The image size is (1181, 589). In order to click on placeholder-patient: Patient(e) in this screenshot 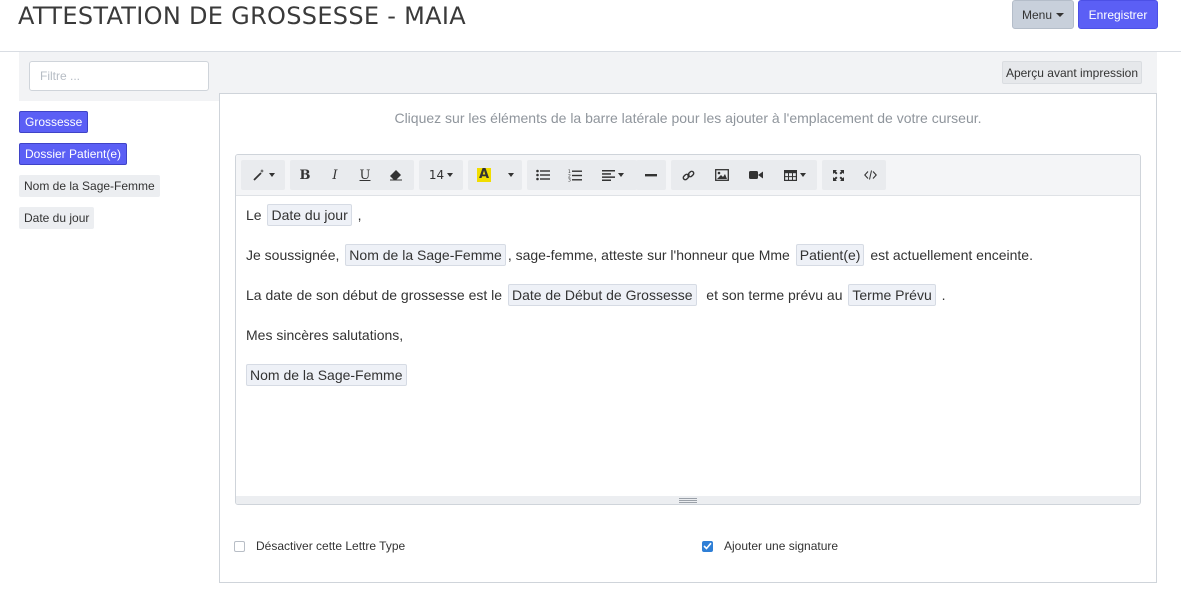, I will do `click(830, 255)`.